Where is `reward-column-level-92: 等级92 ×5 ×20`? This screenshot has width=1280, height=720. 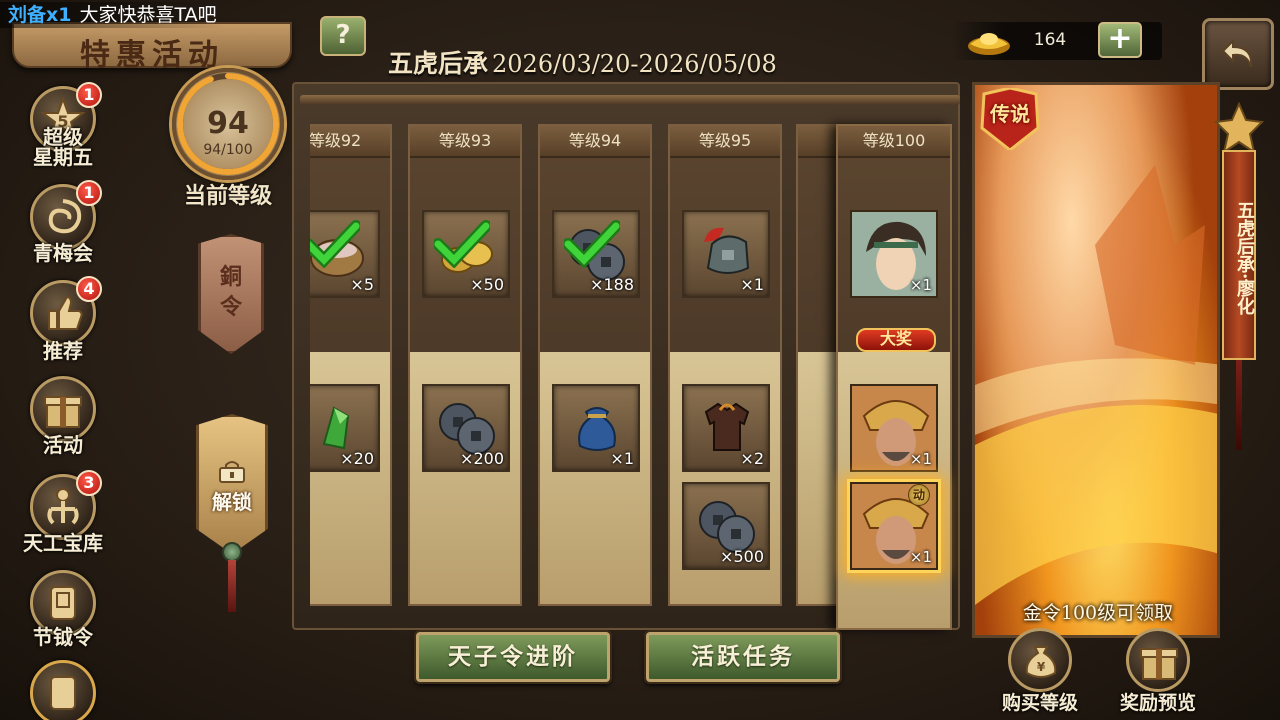 reward-column-level-92: 等级92 ×5 ×20 is located at coordinates (351, 365).